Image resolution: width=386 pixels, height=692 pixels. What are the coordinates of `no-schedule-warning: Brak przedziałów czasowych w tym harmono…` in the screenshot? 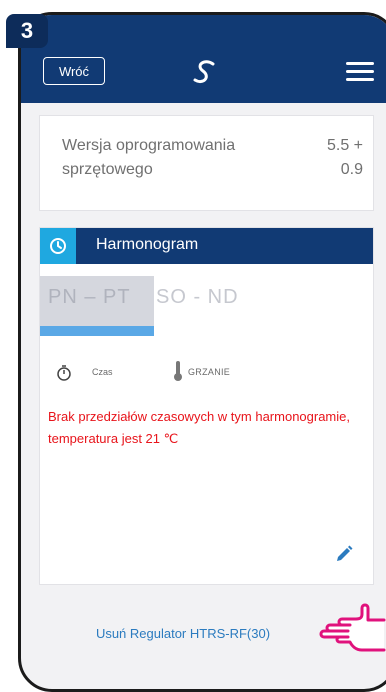 It's located at (199, 427).